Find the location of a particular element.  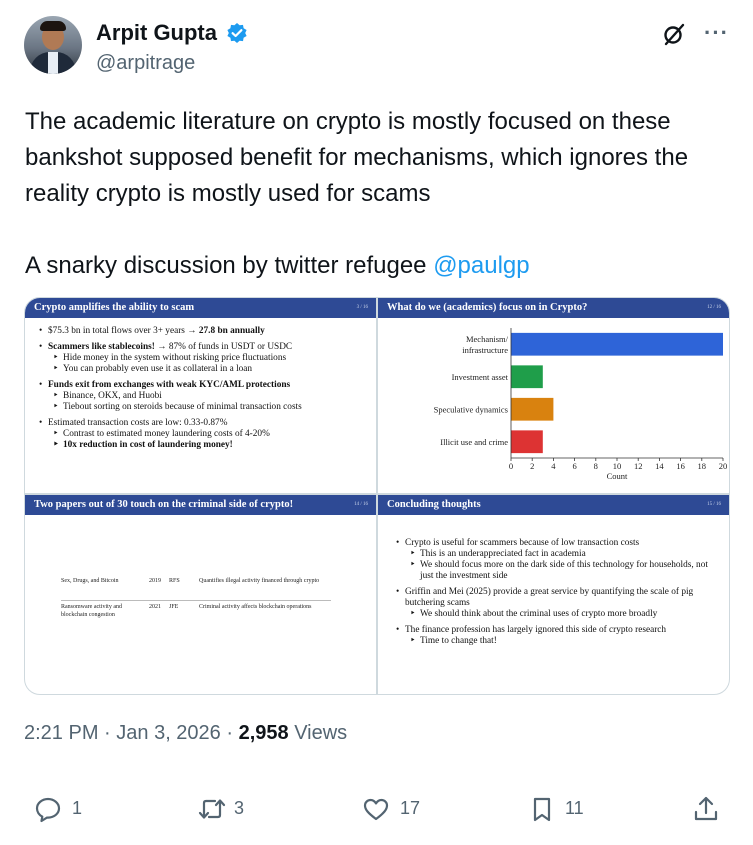

x-tick-label: 18 is located at coordinates (702, 466).